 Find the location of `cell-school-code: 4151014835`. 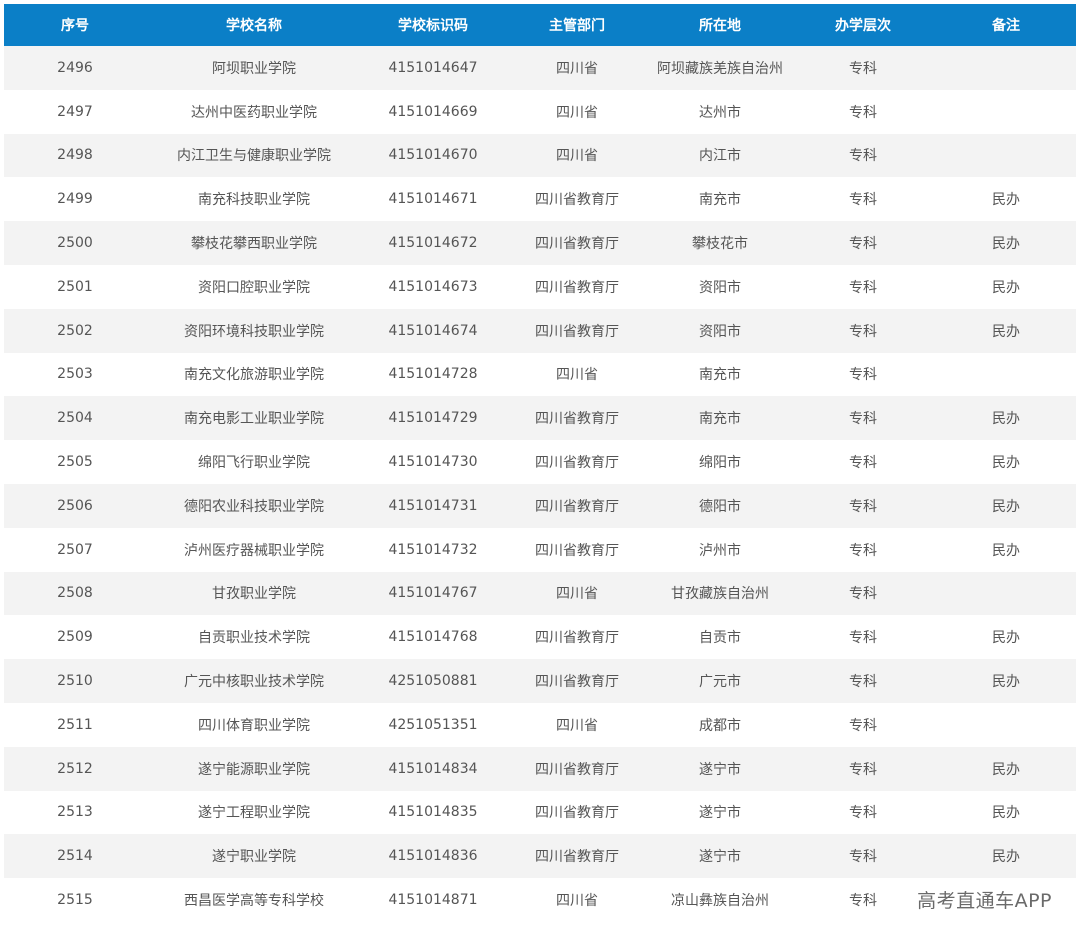

cell-school-code: 4151014835 is located at coordinates (433, 812).